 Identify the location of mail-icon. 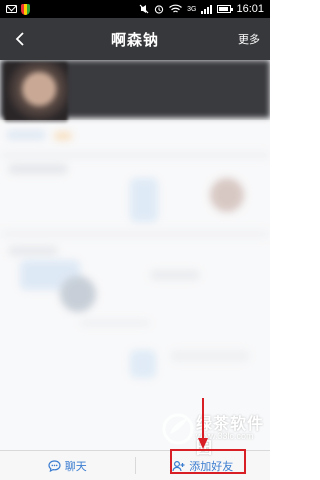
(11, 9).